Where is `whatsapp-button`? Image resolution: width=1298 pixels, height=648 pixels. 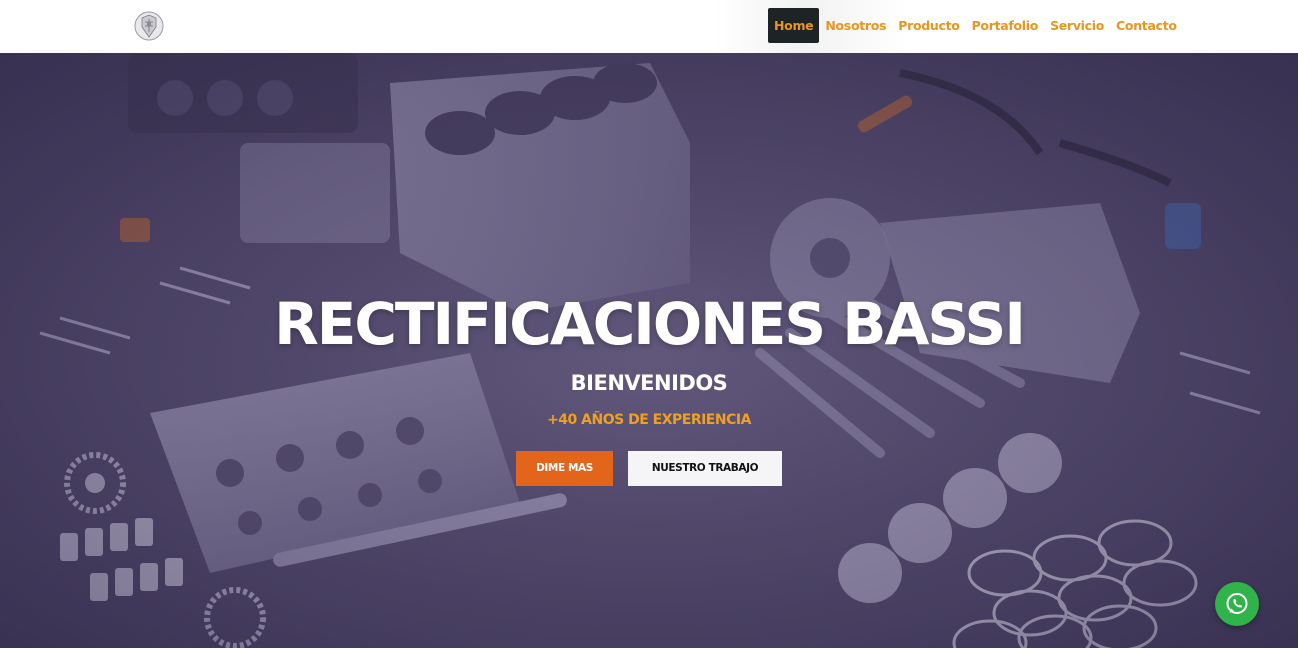 whatsapp-button is located at coordinates (1237, 604).